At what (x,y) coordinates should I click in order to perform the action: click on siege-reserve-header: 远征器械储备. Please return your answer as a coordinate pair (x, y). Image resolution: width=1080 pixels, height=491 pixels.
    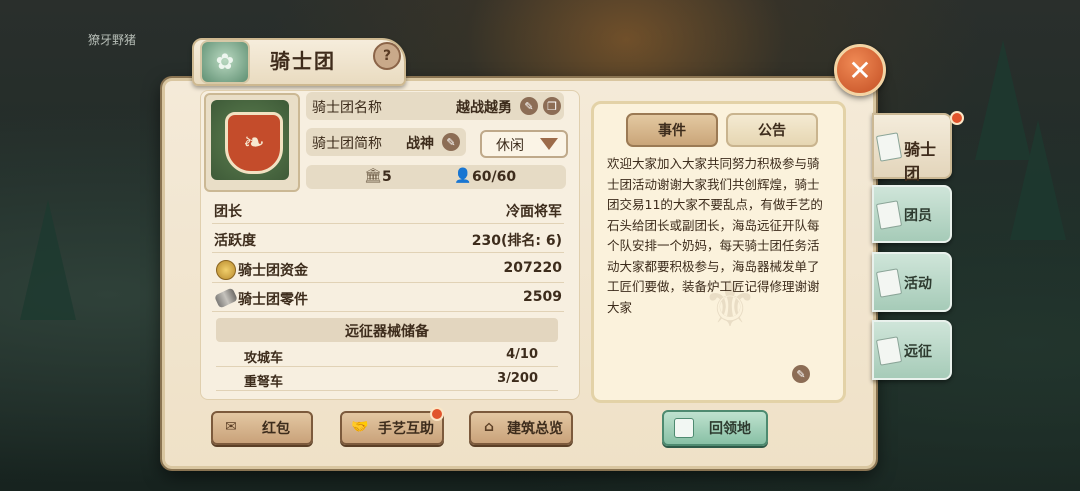
    Looking at the image, I should click on (387, 330).